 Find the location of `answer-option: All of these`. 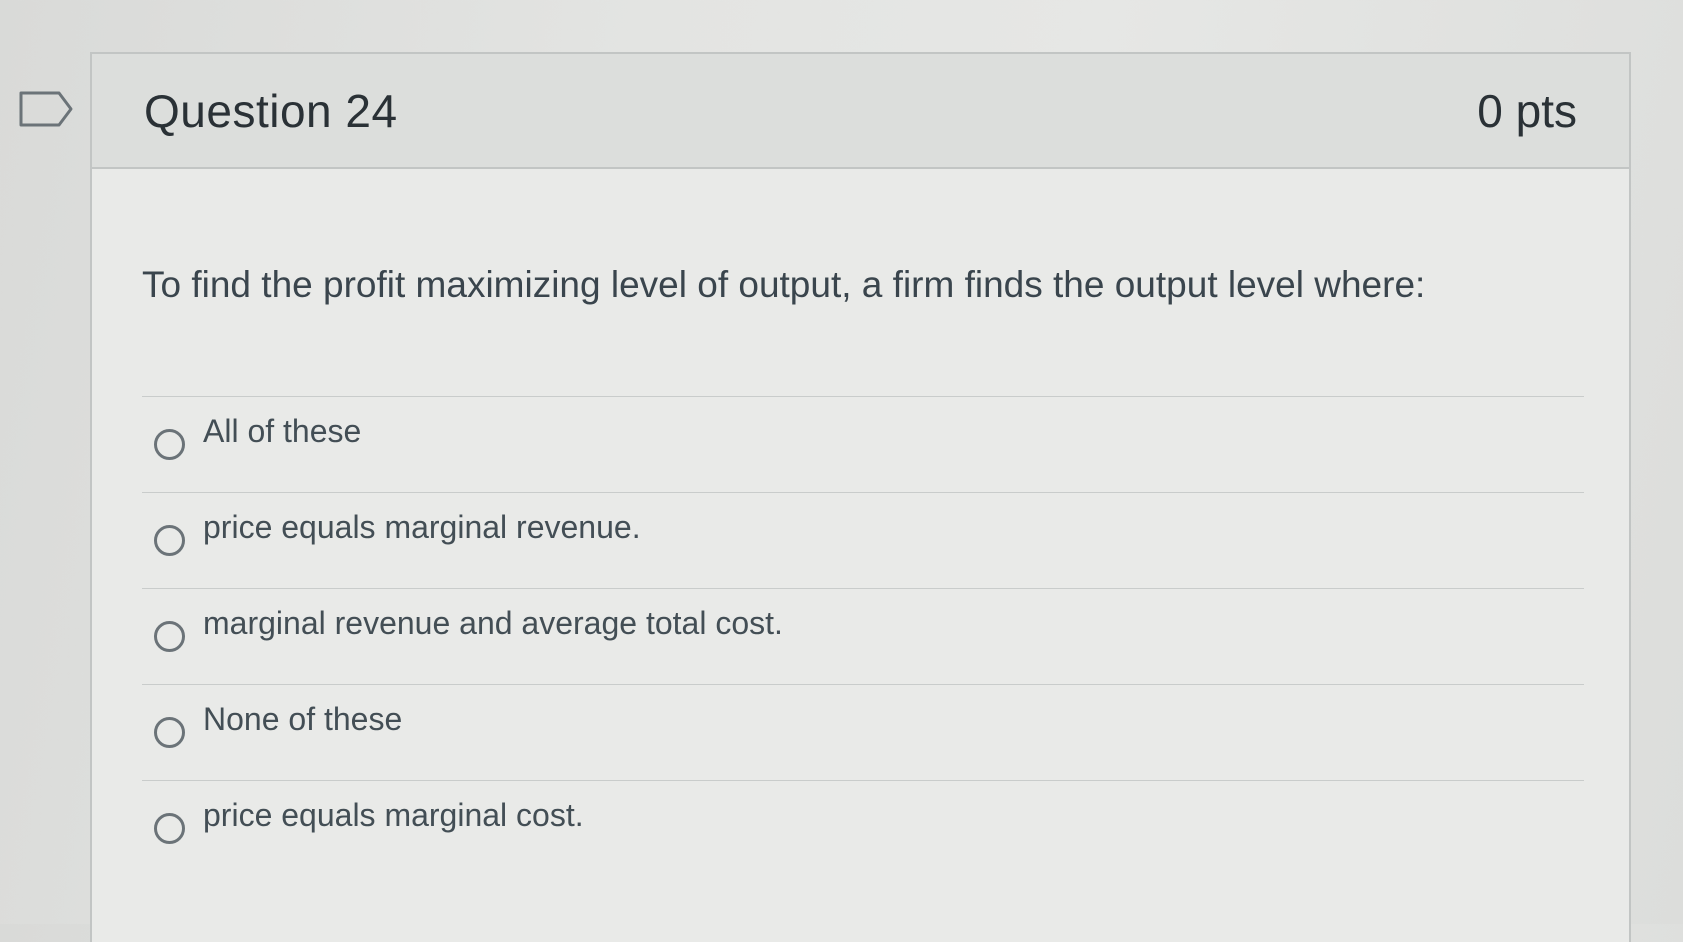

answer-option: All of these is located at coordinates (863, 444).